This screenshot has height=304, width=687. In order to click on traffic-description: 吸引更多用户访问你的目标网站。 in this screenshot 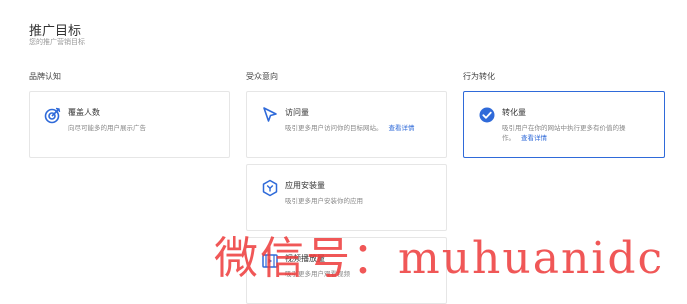, I will do `click(334, 128)`.